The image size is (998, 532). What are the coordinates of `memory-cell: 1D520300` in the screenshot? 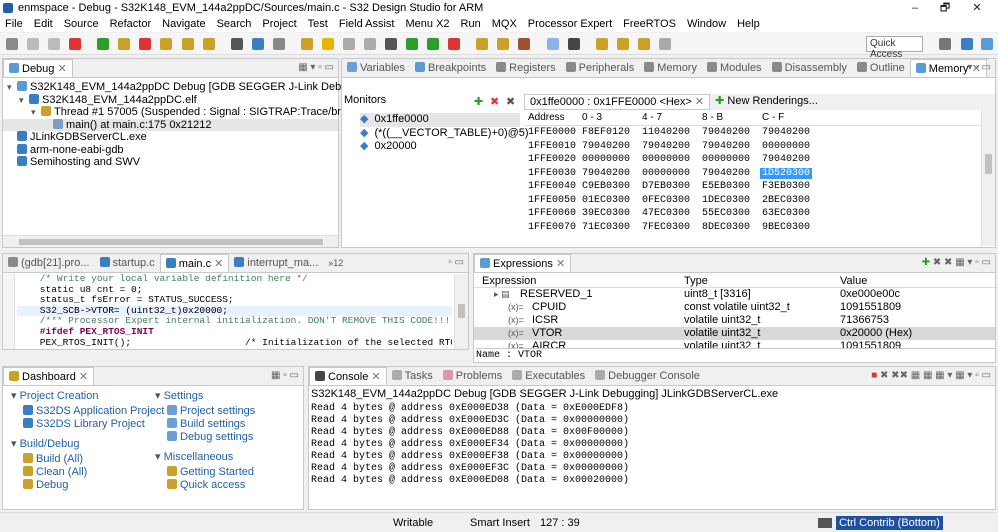 It's located at (786, 173).